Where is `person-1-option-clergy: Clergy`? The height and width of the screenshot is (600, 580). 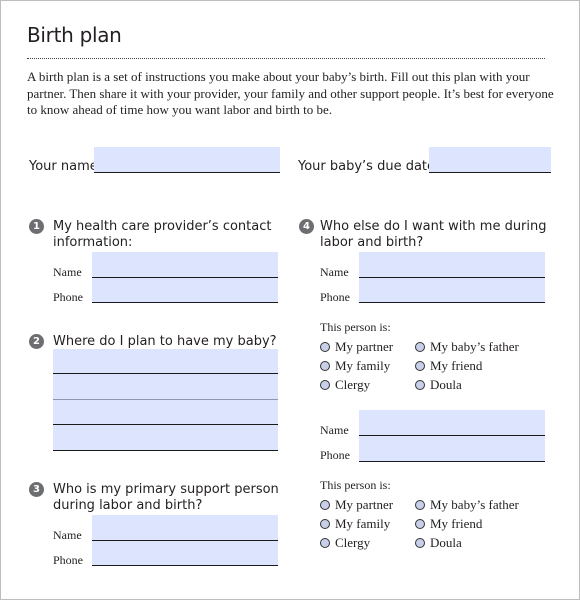
person-1-option-clergy: Clergy is located at coordinates (345, 385).